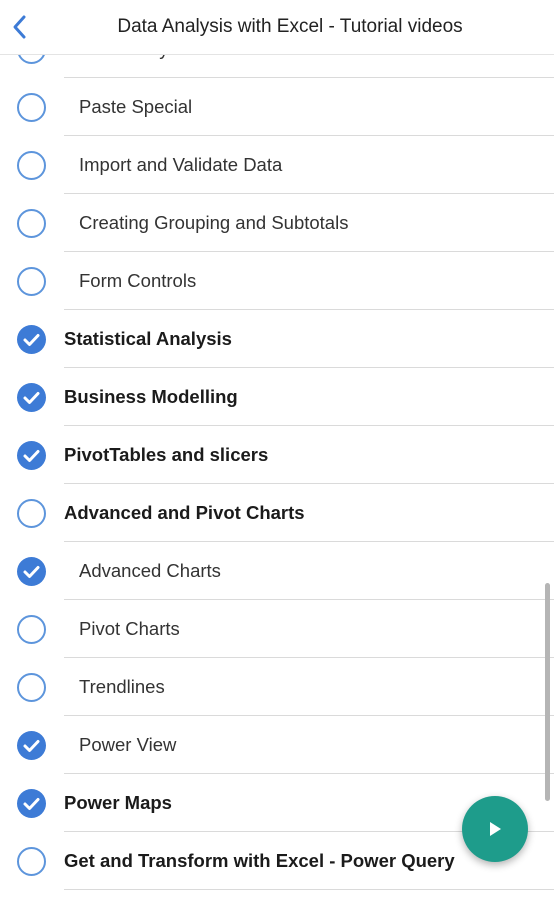  Describe the element at coordinates (122, 686) in the screenshot. I see `lesson-label: Trendlines` at that location.